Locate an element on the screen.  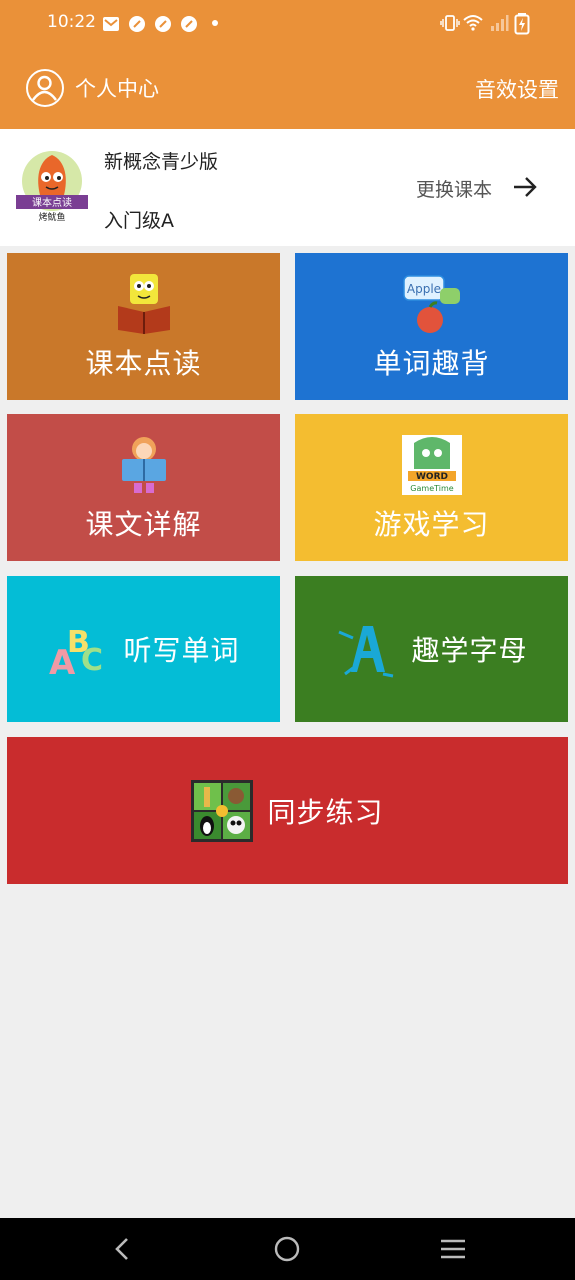
tile-label: 游戏学习 is located at coordinates (431, 524).